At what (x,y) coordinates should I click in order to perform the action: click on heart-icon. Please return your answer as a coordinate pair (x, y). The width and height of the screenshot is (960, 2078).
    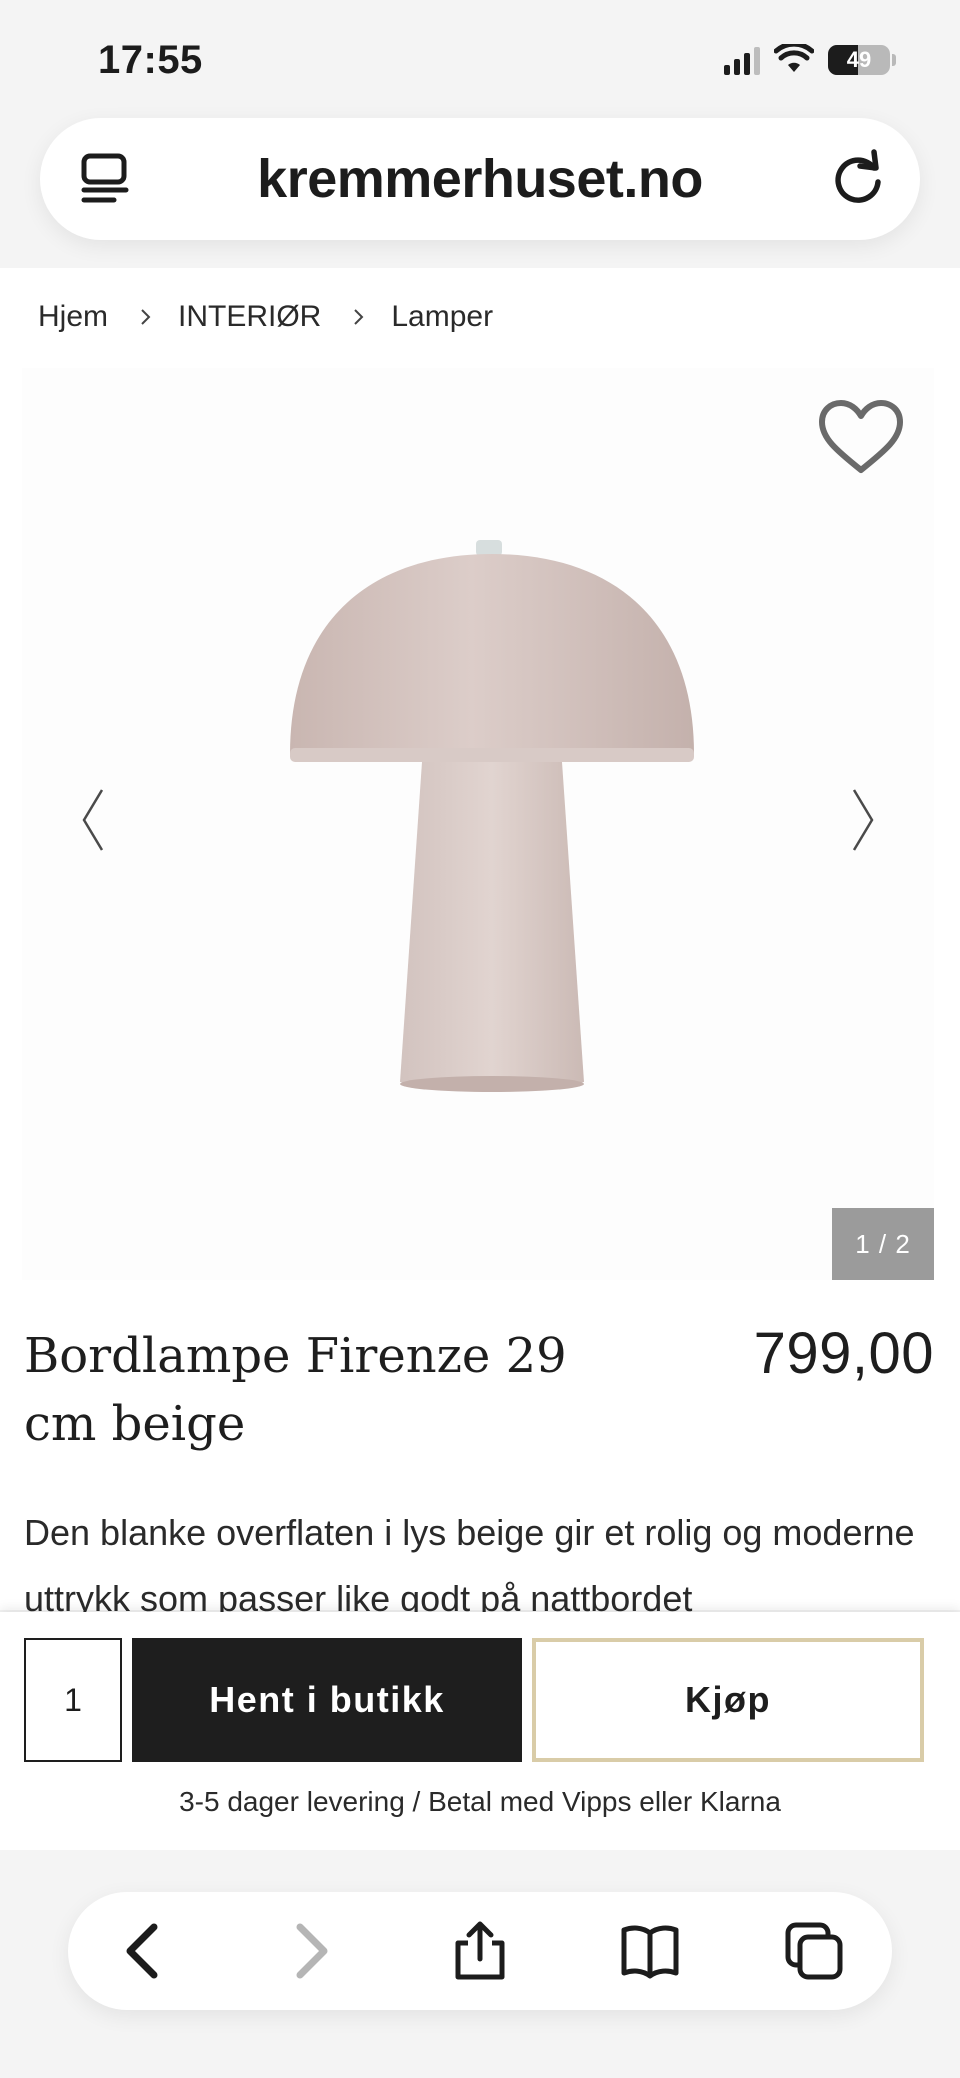
    Looking at the image, I should click on (861, 438).